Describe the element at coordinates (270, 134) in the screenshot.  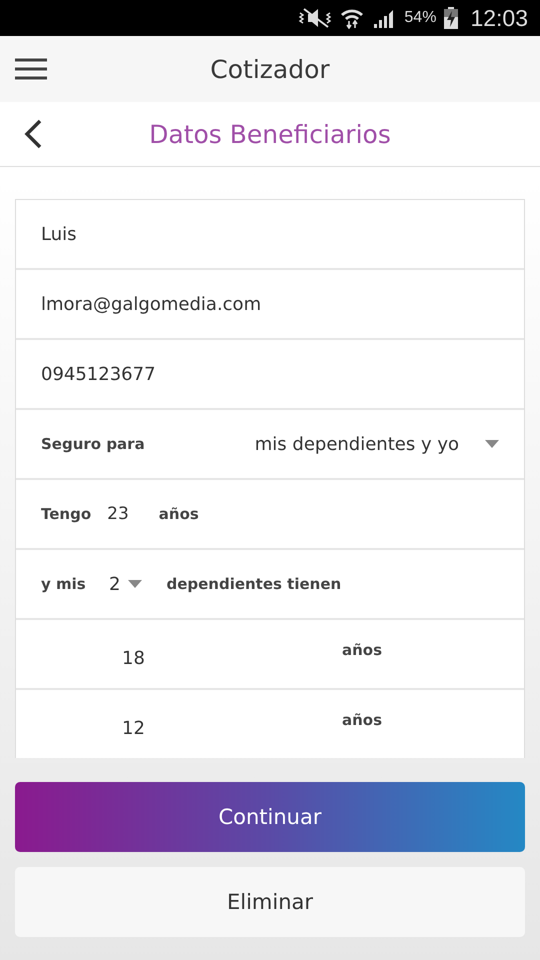
I see `page-title: Datos Beneficiarios` at that location.